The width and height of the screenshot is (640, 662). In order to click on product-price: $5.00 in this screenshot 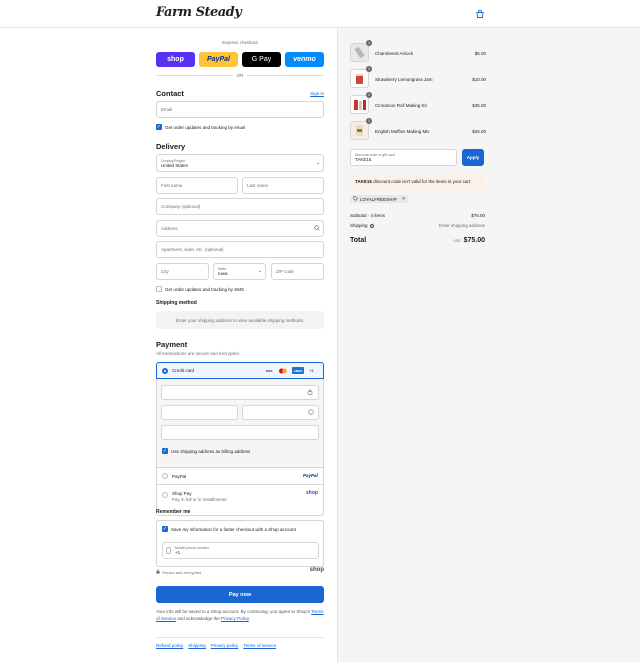, I will do `click(480, 53)`.